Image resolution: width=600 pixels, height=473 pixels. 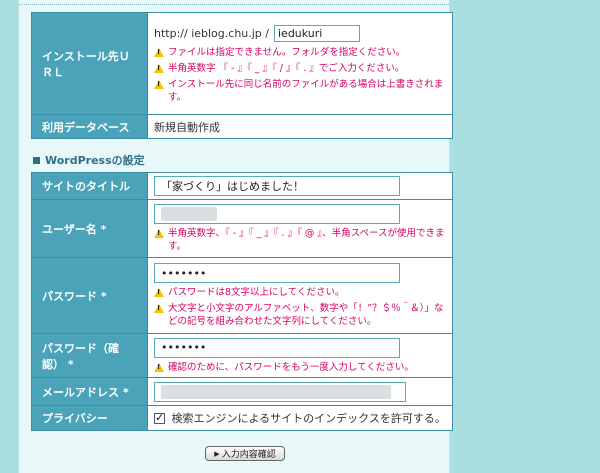 What do you see at coordinates (89, 391) in the screenshot?
I see `email-label: メールアドレス *` at bounding box center [89, 391].